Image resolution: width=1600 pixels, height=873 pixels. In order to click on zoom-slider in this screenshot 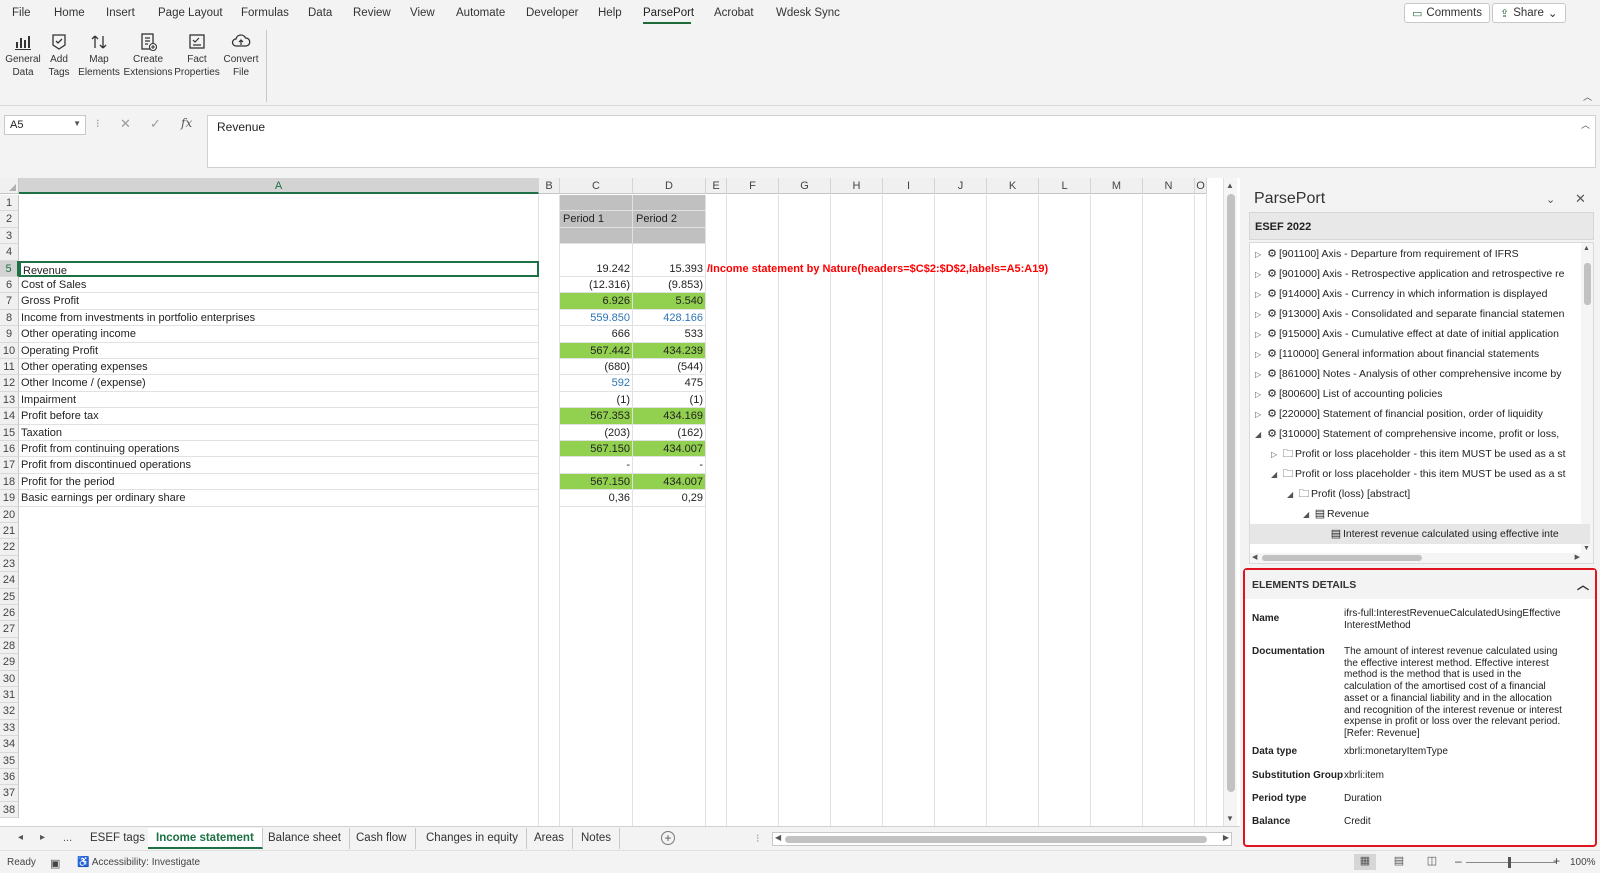, I will do `click(1511, 862)`.